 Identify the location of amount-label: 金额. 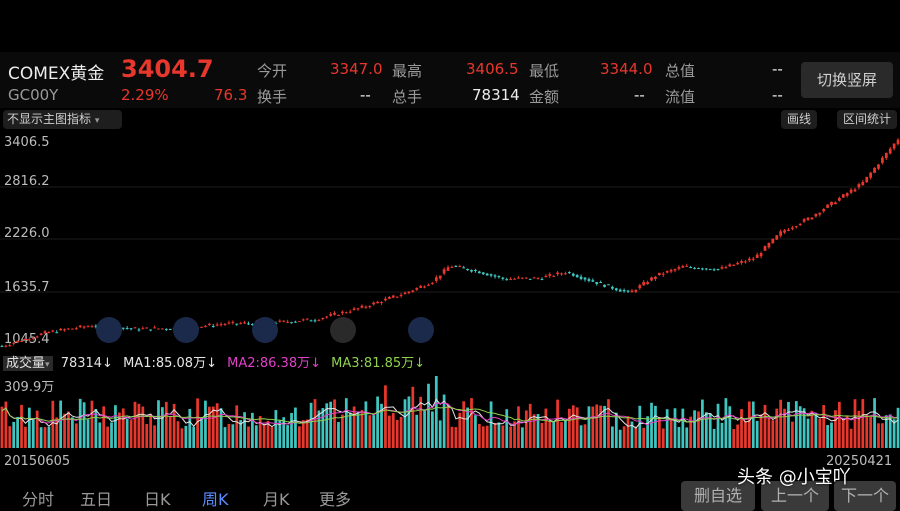
(544, 97).